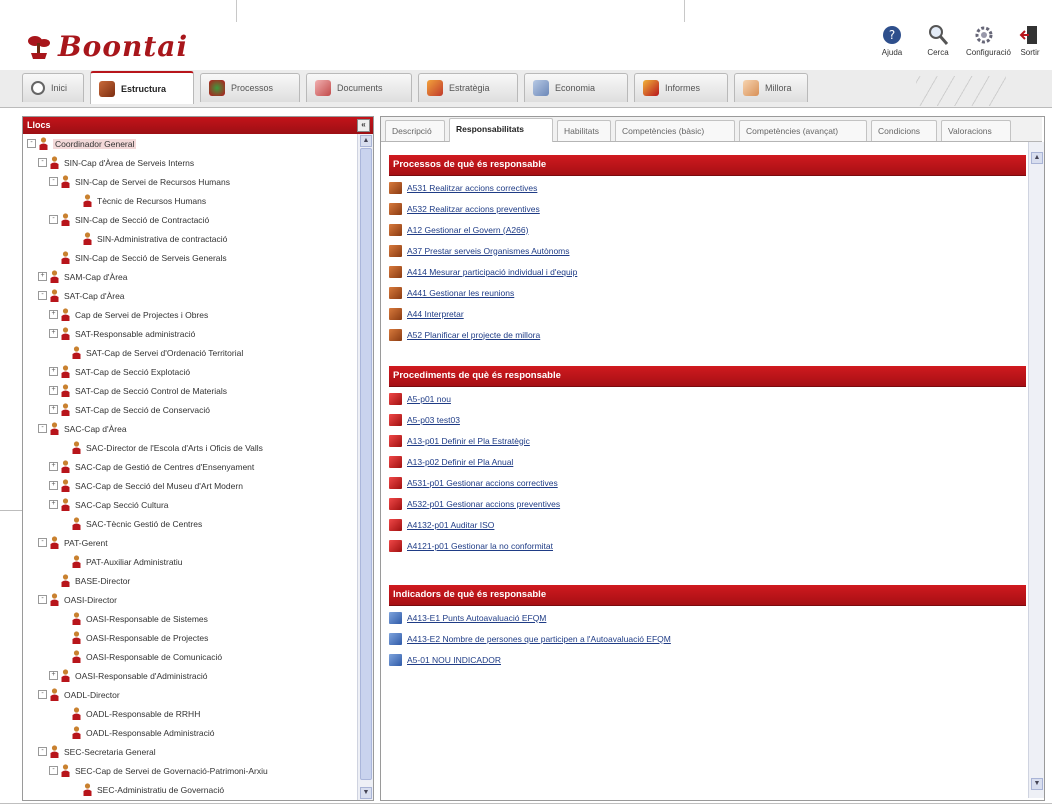 Image resolution: width=1052 pixels, height=809 pixels. What do you see at coordinates (142, 87) in the screenshot?
I see `tab-estructura: Estructura` at bounding box center [142, 87].